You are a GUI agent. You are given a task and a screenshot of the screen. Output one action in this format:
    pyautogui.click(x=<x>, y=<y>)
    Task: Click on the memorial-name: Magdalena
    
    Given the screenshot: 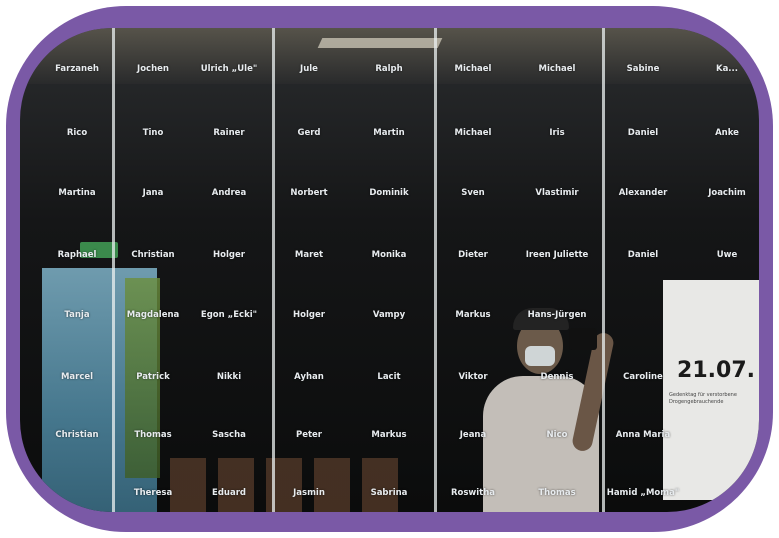 What is the action you would take?
    pyautogui.click(x=153, y=315)
    